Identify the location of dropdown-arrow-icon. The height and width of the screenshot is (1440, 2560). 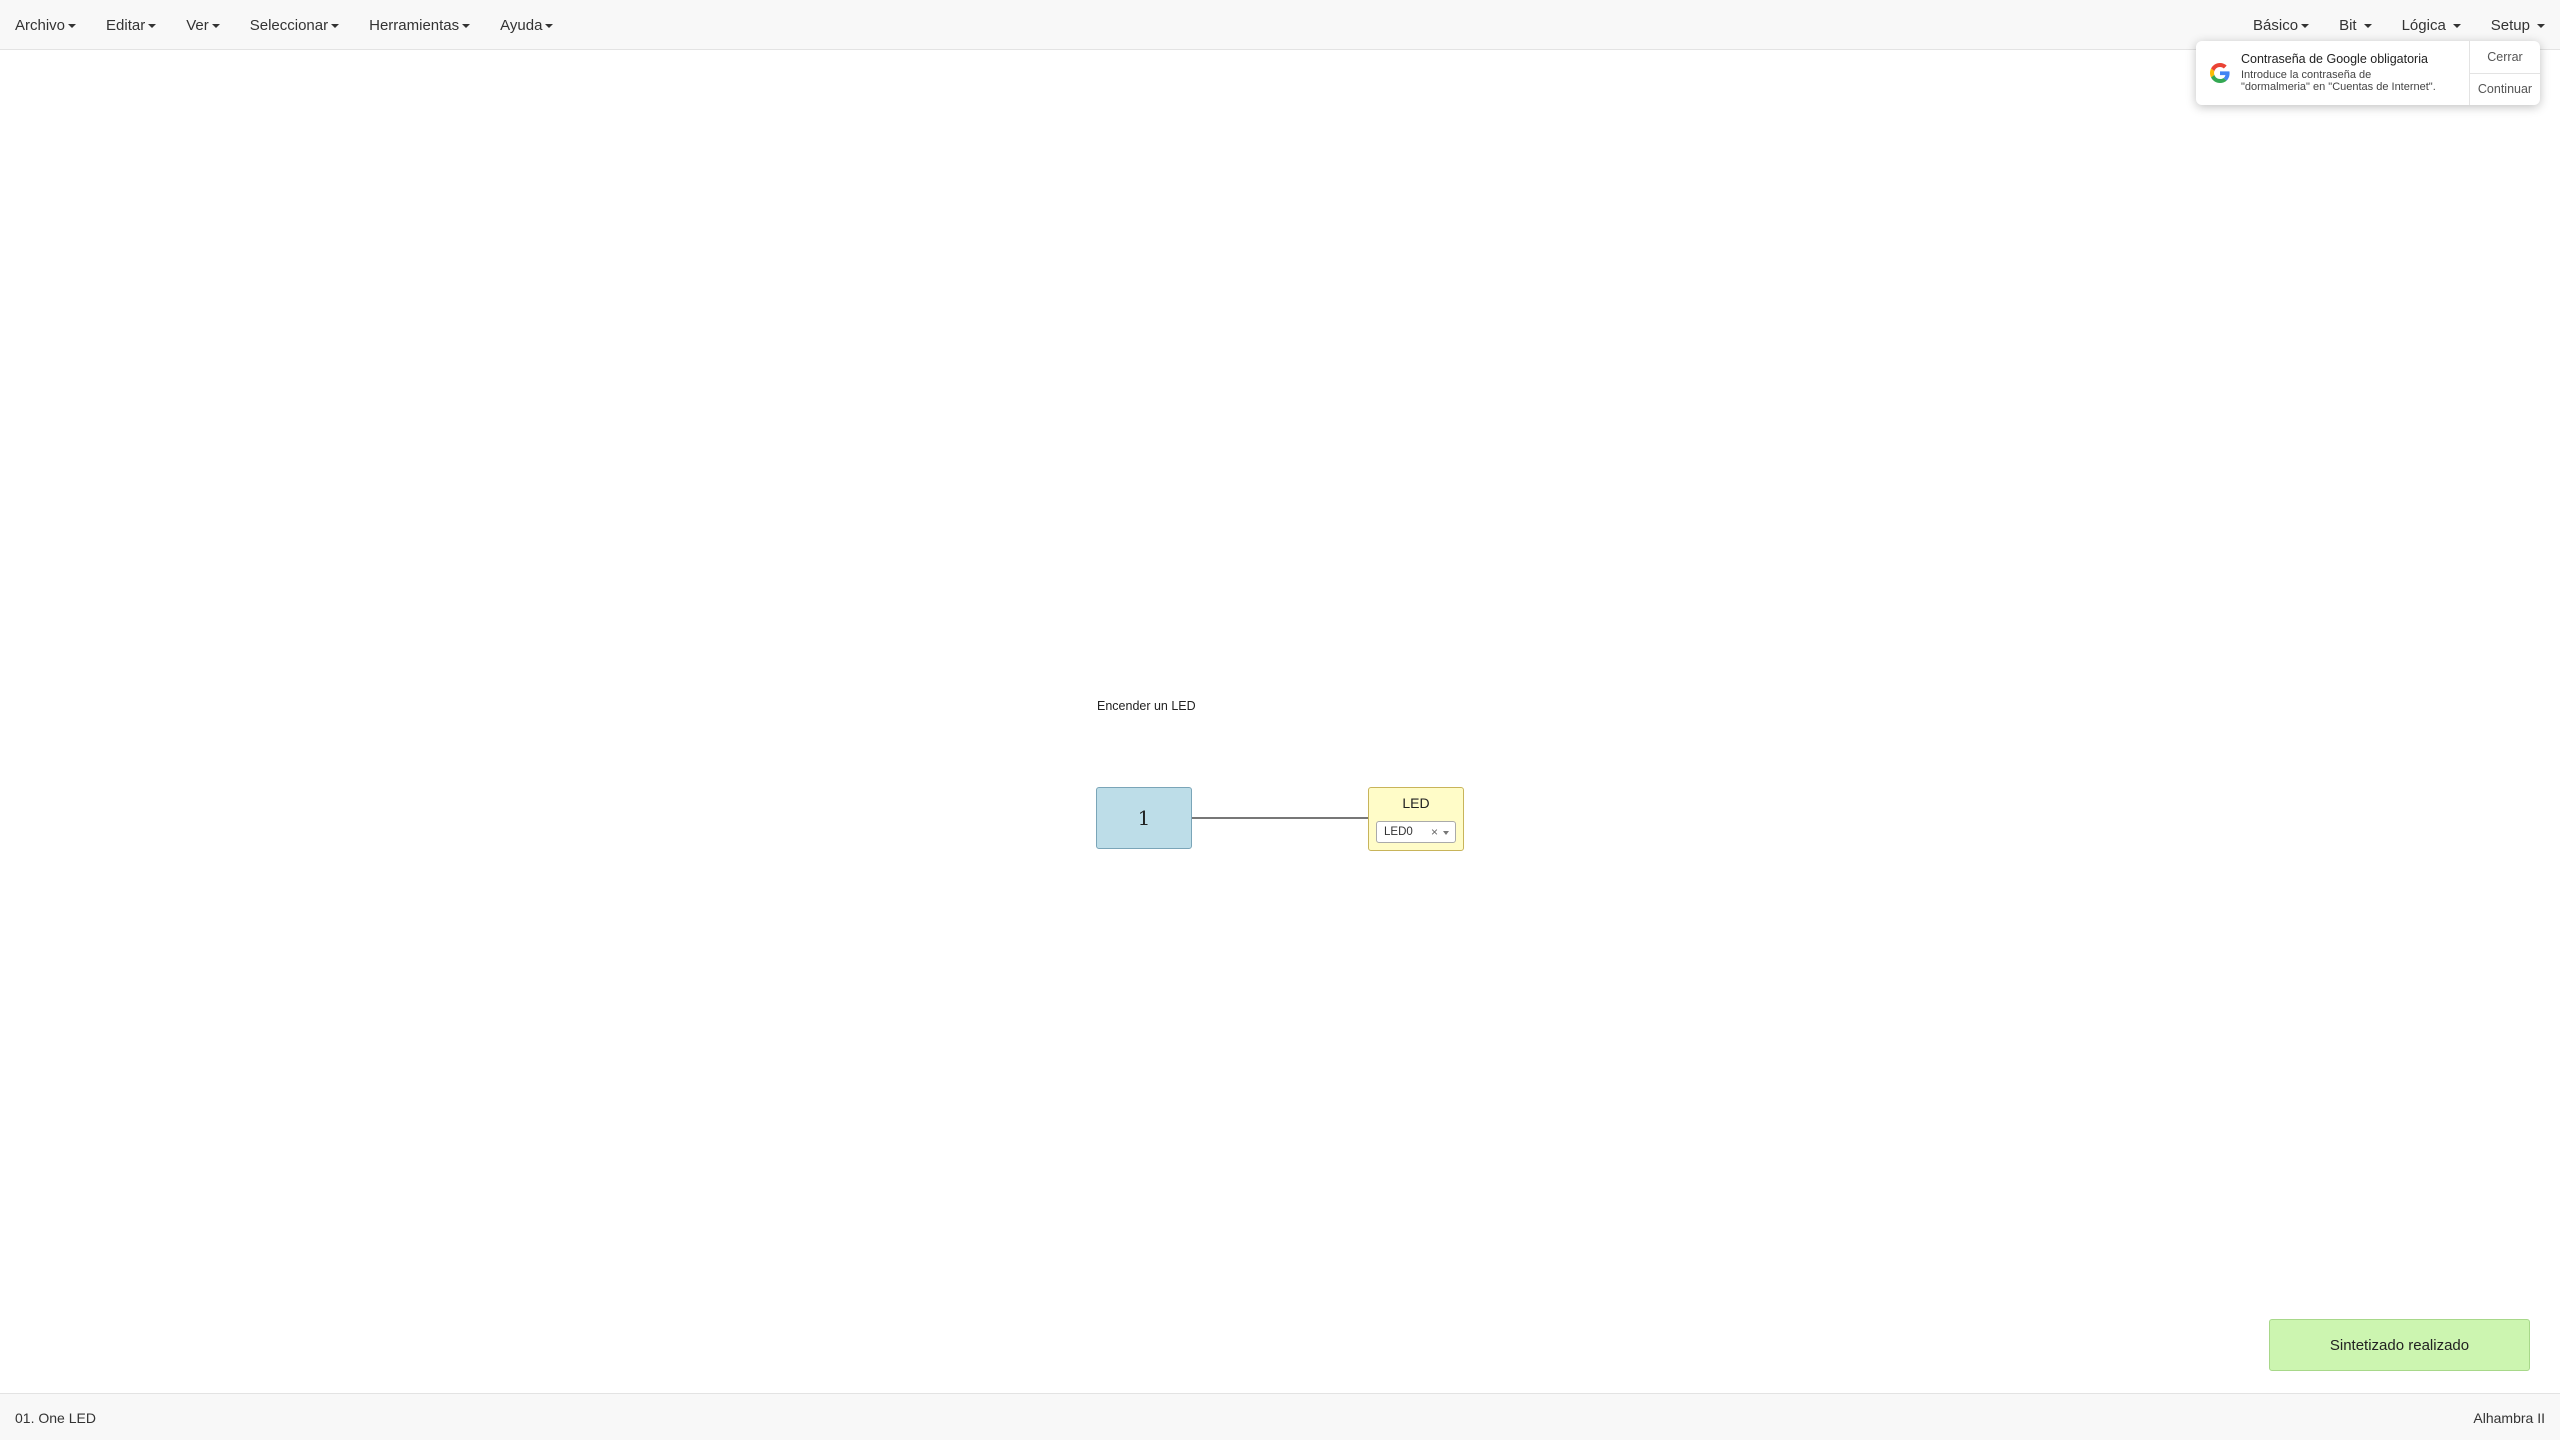
(1446, 833).